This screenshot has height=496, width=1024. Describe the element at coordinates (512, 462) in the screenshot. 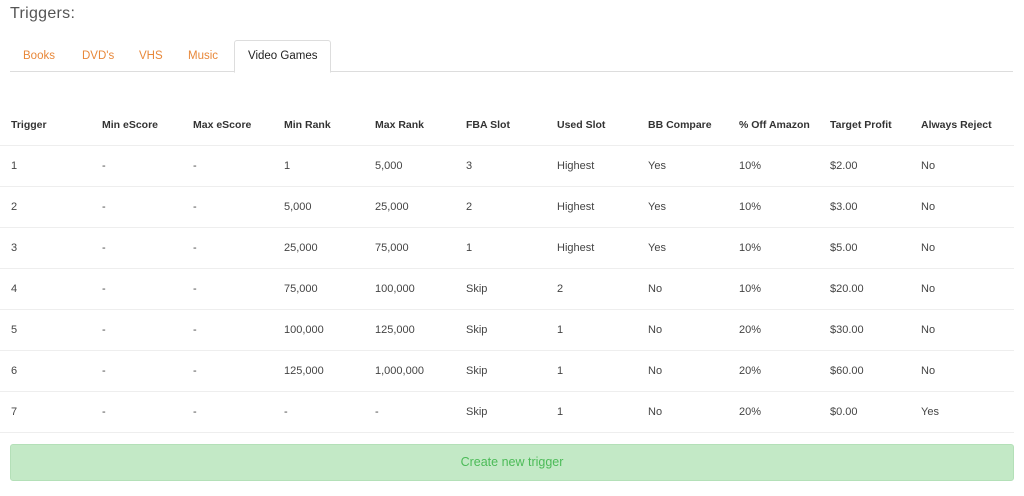

I see `create-trigger-button: Create new trigger` at that location.